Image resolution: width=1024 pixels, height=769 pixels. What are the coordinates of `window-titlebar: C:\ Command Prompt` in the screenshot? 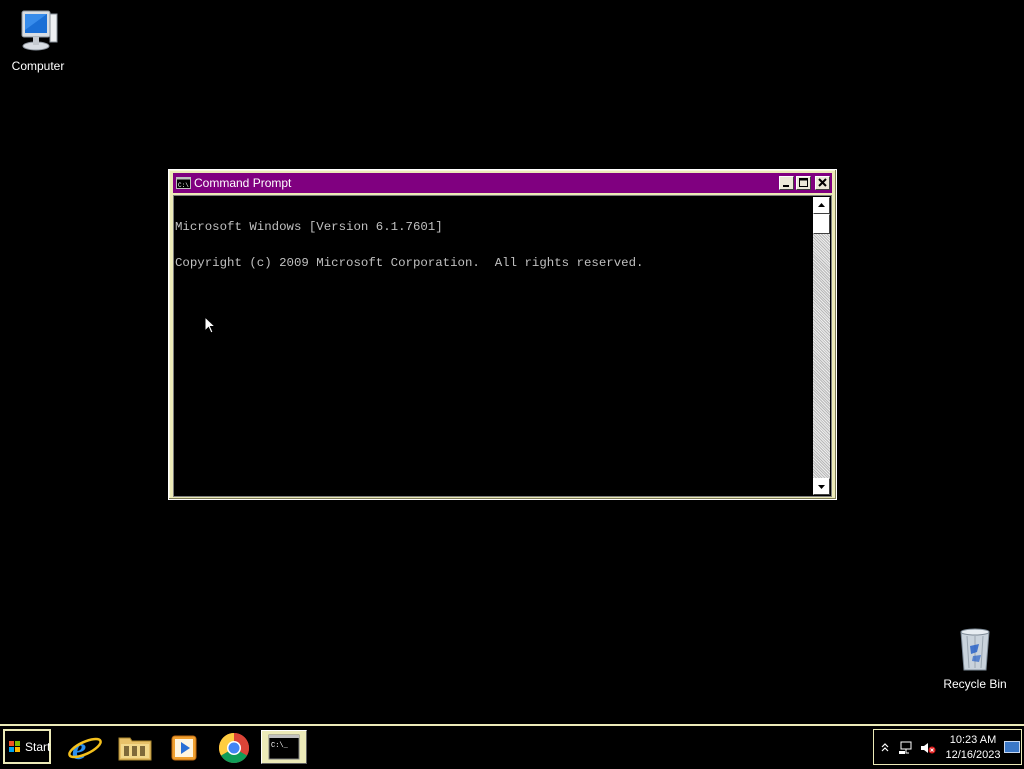 It's located at (502, 183).